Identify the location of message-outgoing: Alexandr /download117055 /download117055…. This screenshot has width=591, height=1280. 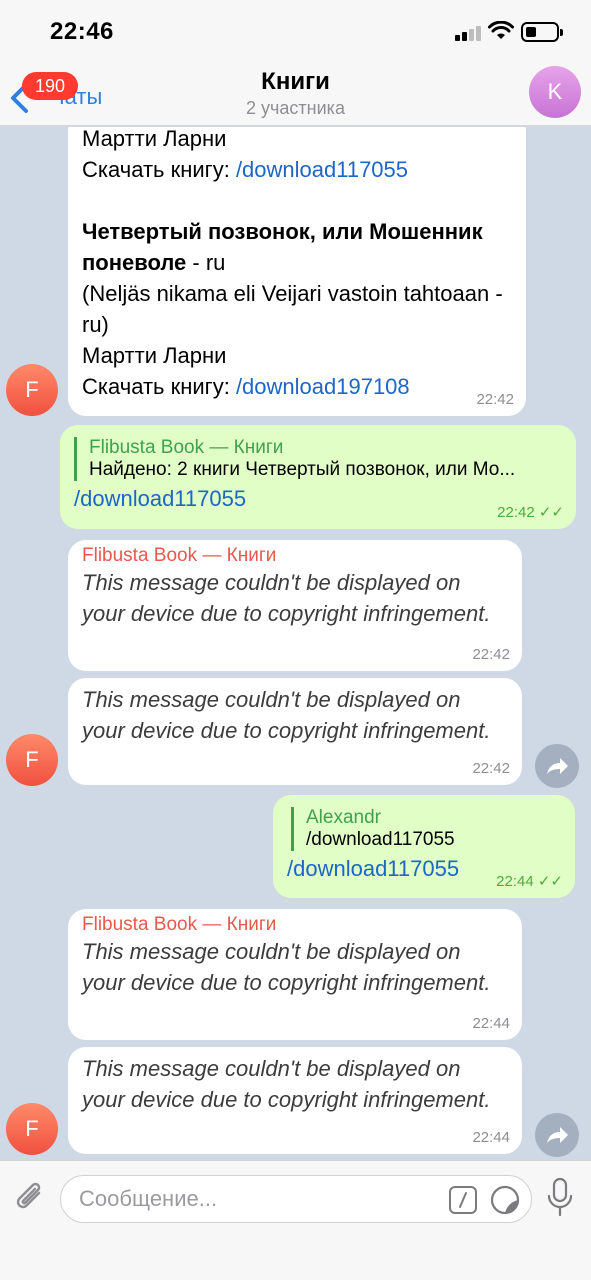
(424, 846).